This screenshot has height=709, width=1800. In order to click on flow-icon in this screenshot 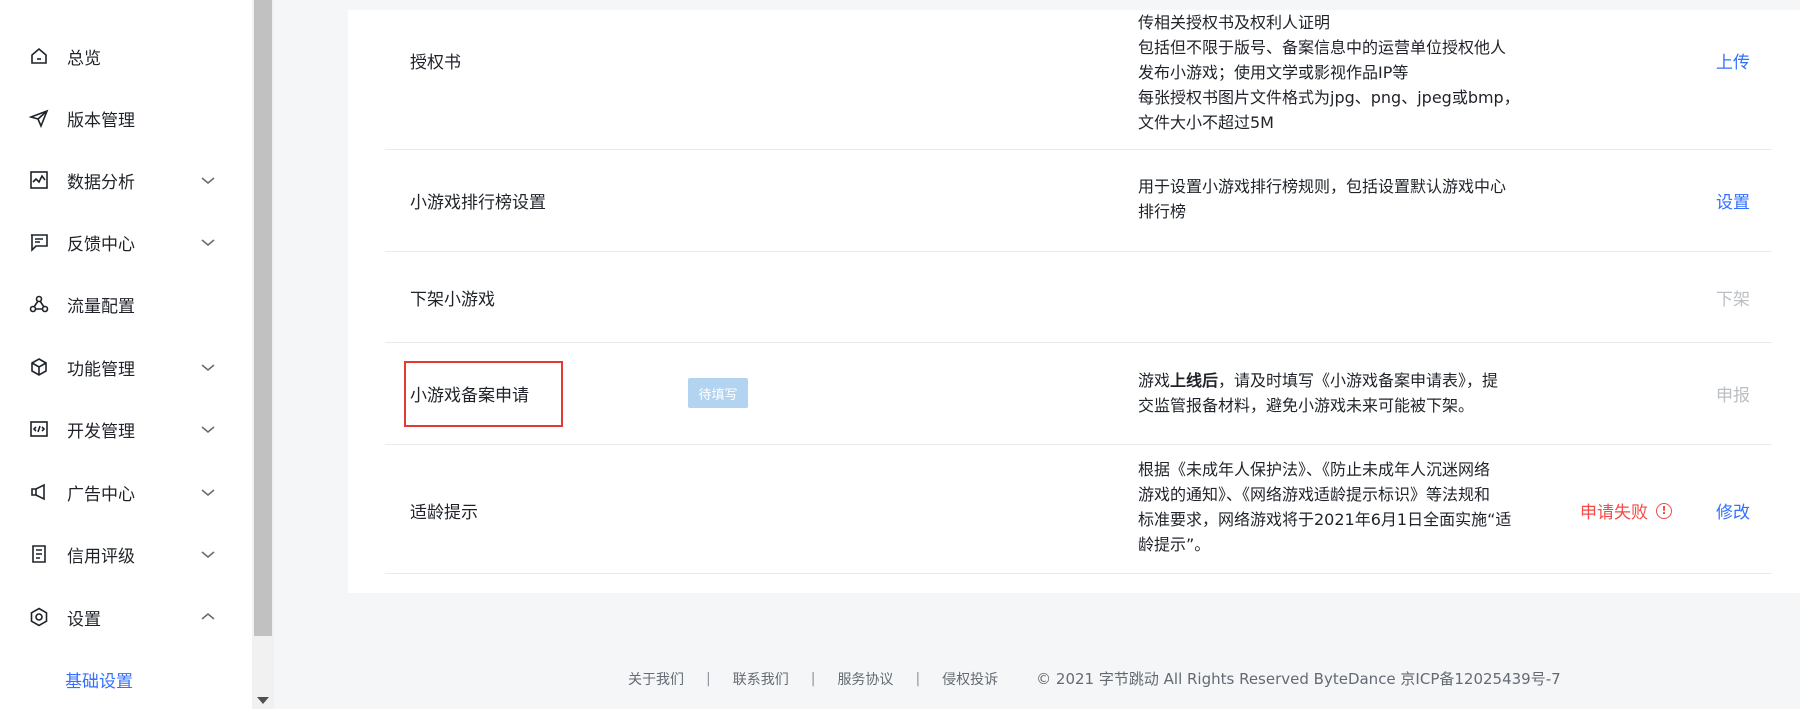, I will do `click(39, 304)`.